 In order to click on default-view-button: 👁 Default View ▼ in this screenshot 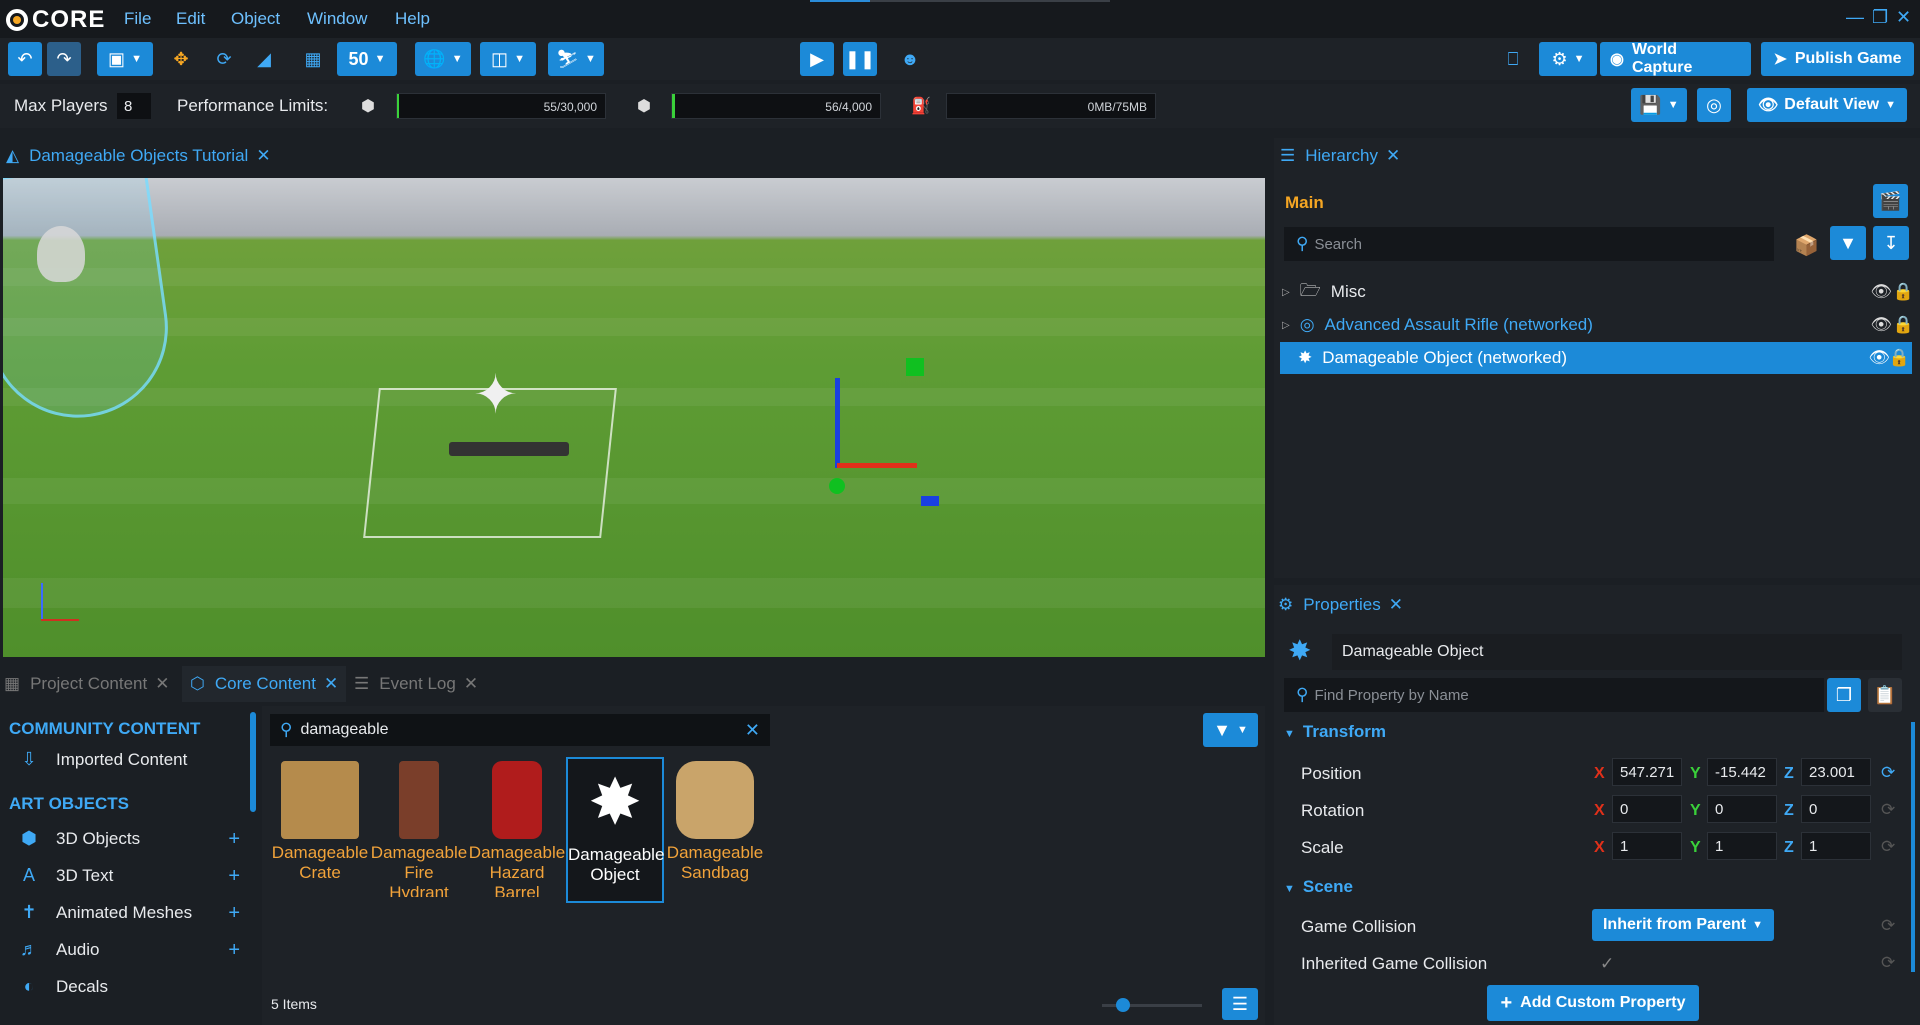, I will do `click(1827, 105)`.